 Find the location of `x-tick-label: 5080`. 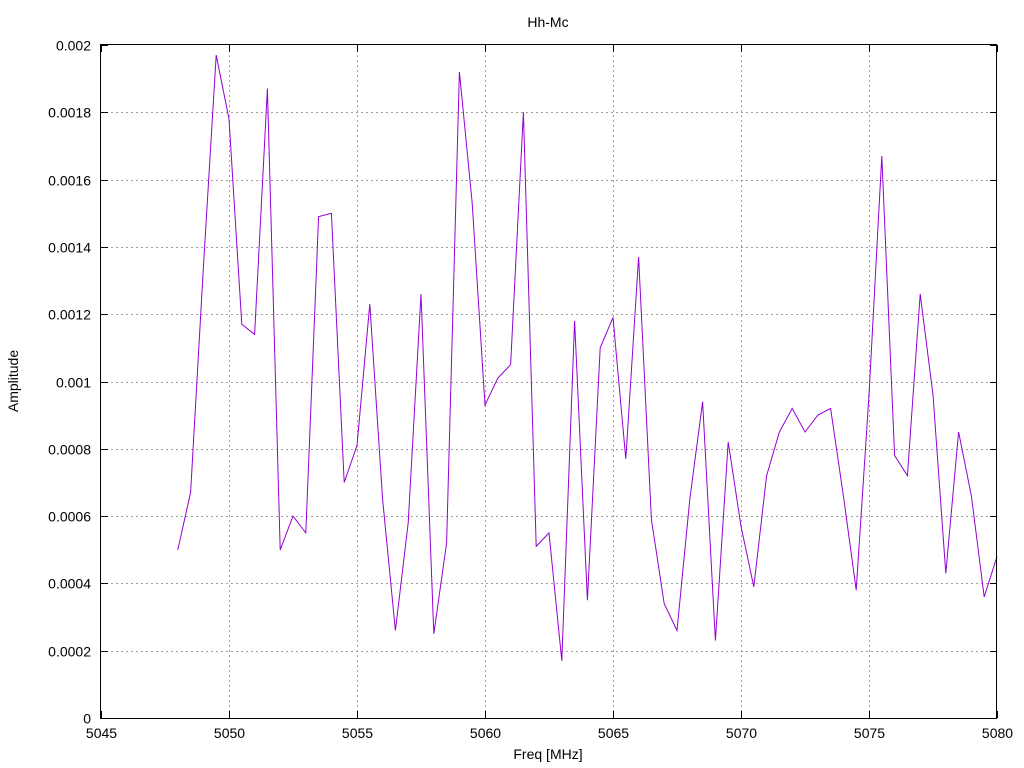

x-tick-label: 5080 is located at coordinates (997, 733).